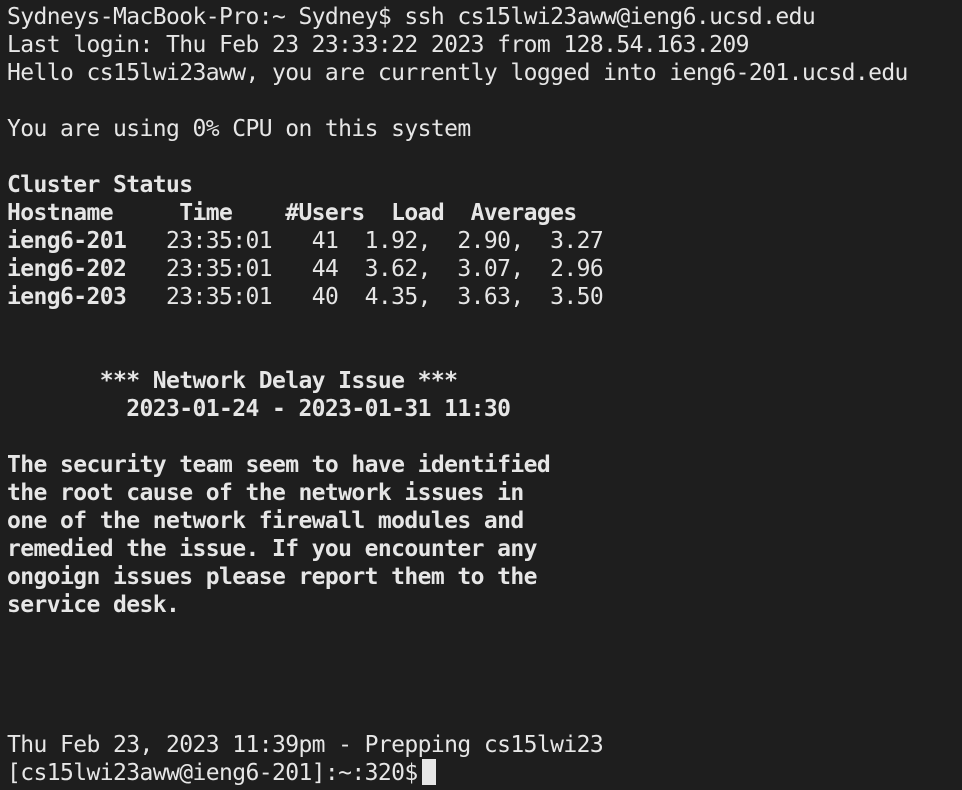 This screenshot has height=790, width=962. I want to click on cluster-hostname: ieng6-202, so click(67, 269).